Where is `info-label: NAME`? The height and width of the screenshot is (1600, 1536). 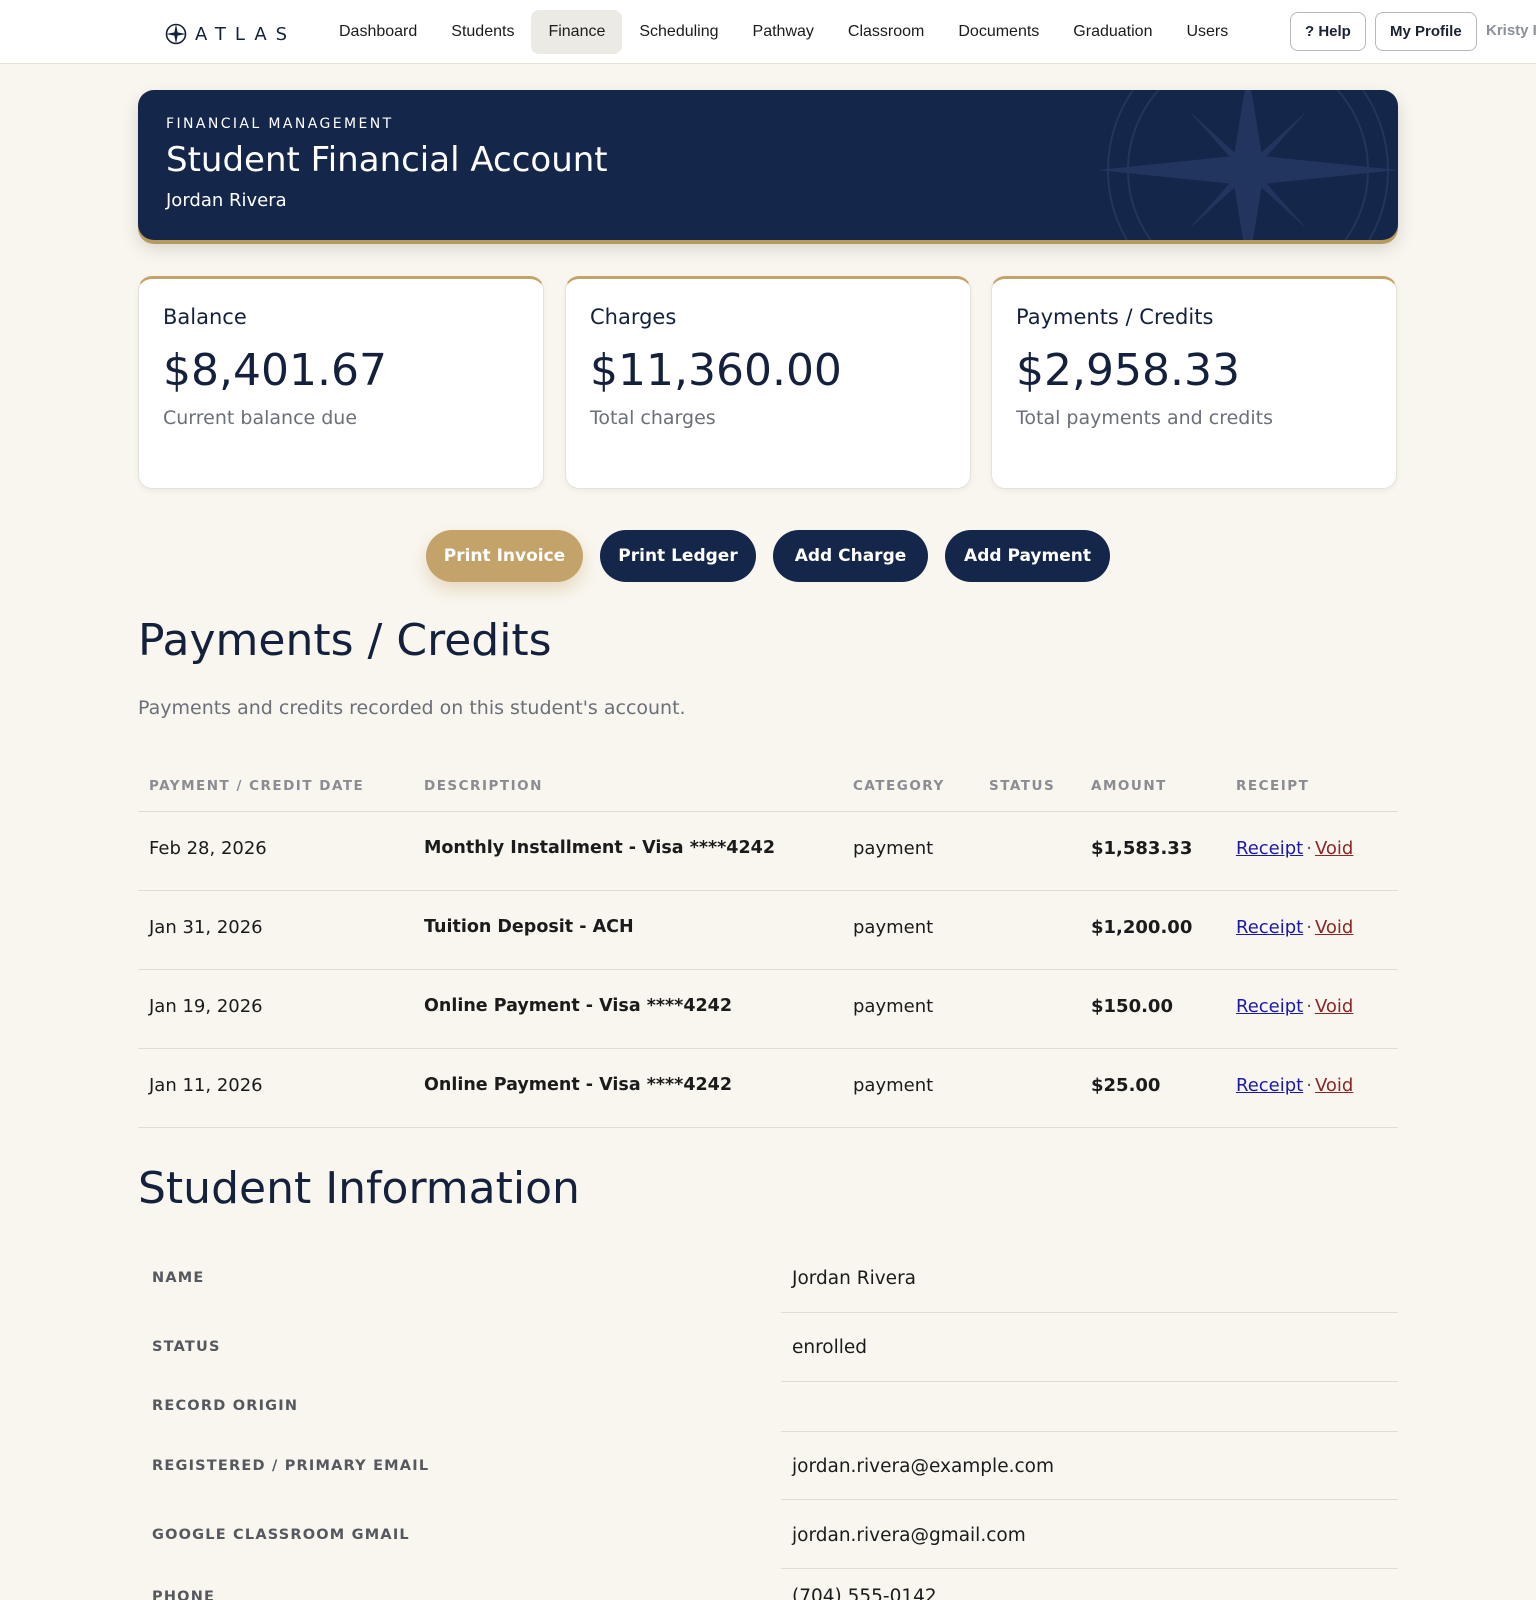
info-label: NAME is located at coordinates (178, 1278).